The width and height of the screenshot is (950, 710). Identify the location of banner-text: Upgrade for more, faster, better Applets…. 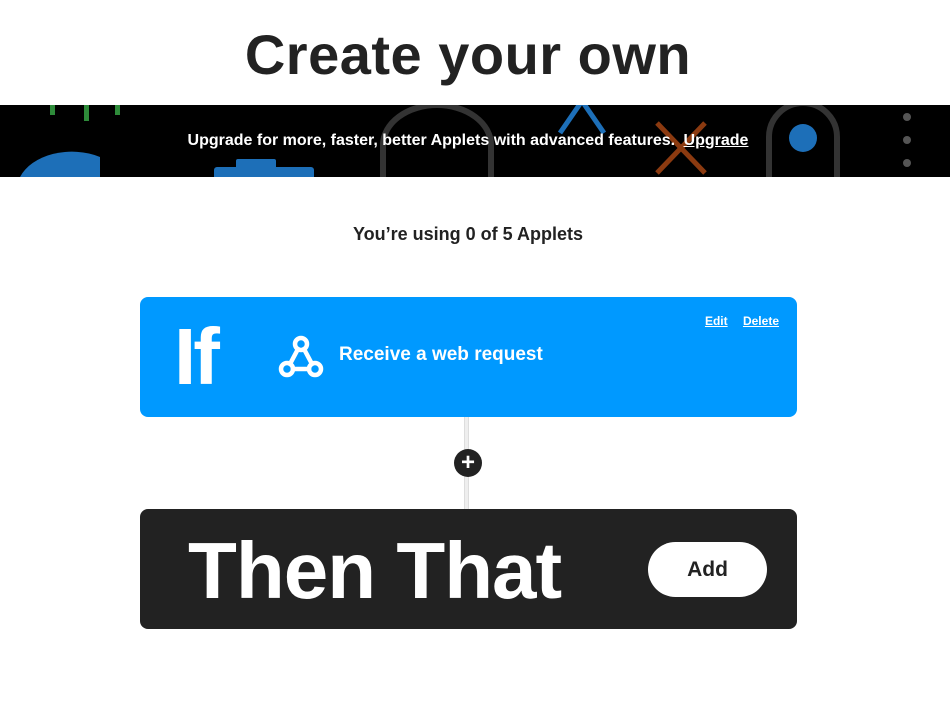
(431, 140).